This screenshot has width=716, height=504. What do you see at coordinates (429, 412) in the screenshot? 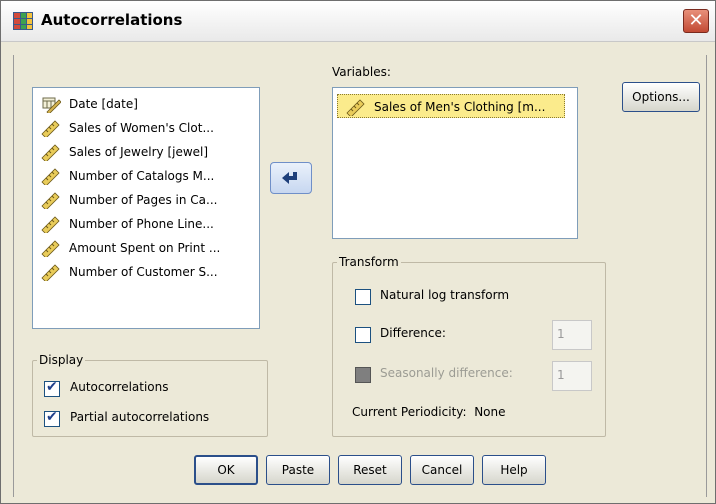
I see `periodicity-label: Current Periodicity: None` at bounding box center [429, 412].